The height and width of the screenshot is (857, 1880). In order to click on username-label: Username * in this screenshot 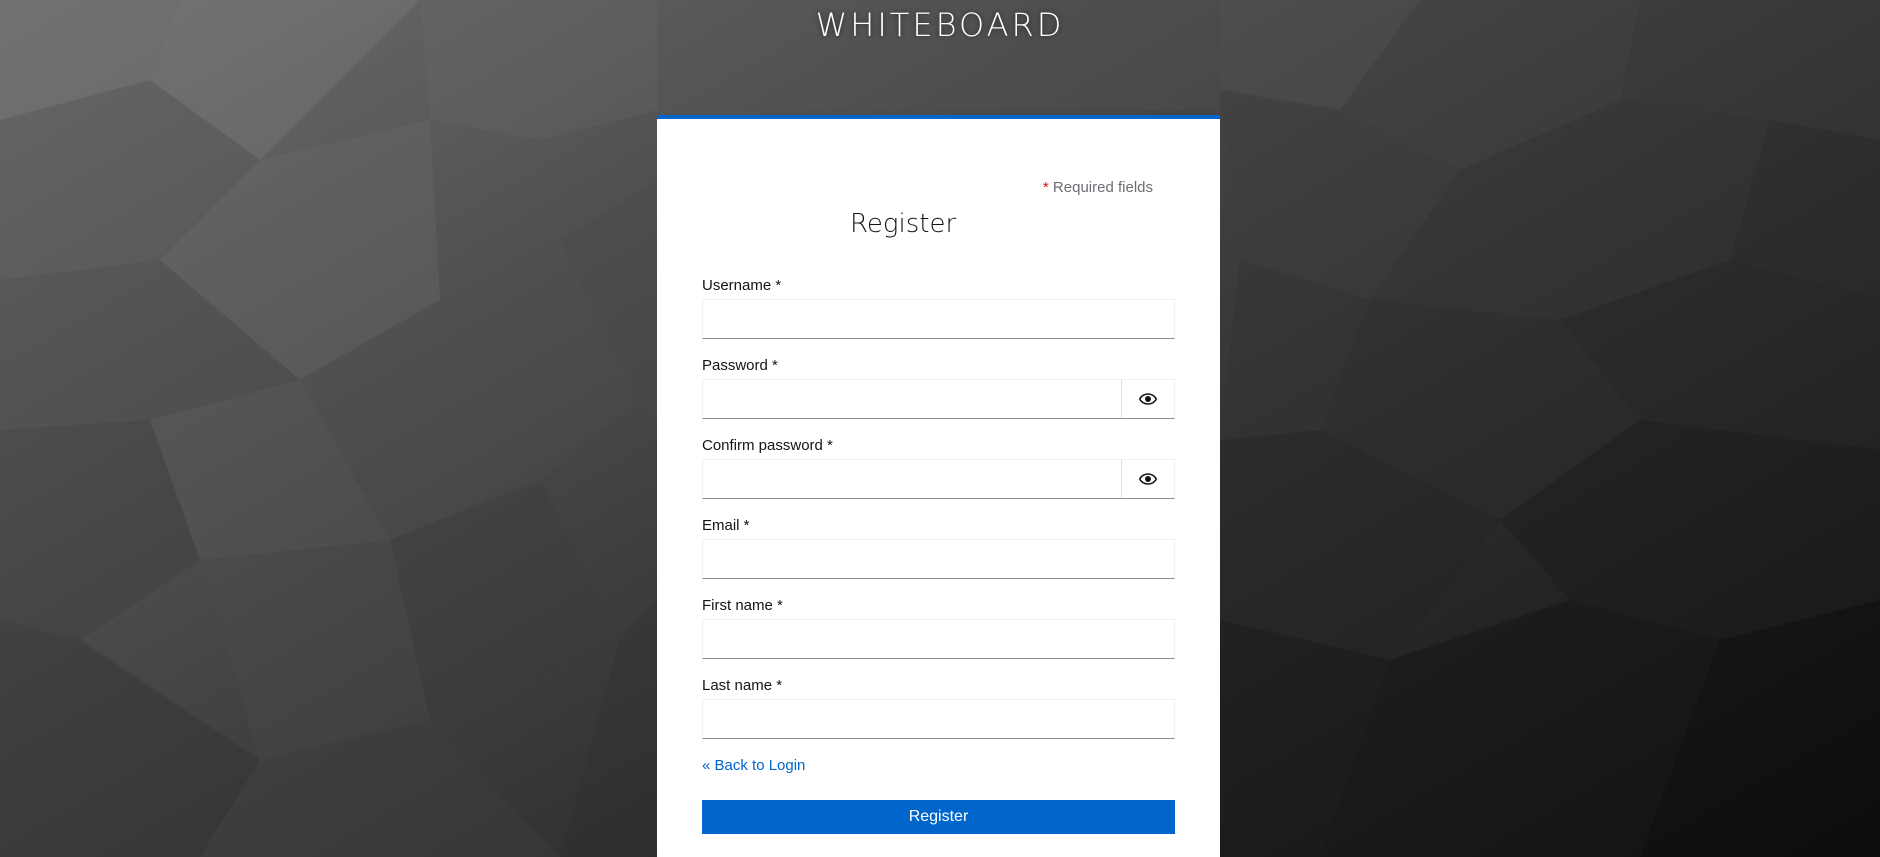, I will do `click(742, 285)`.